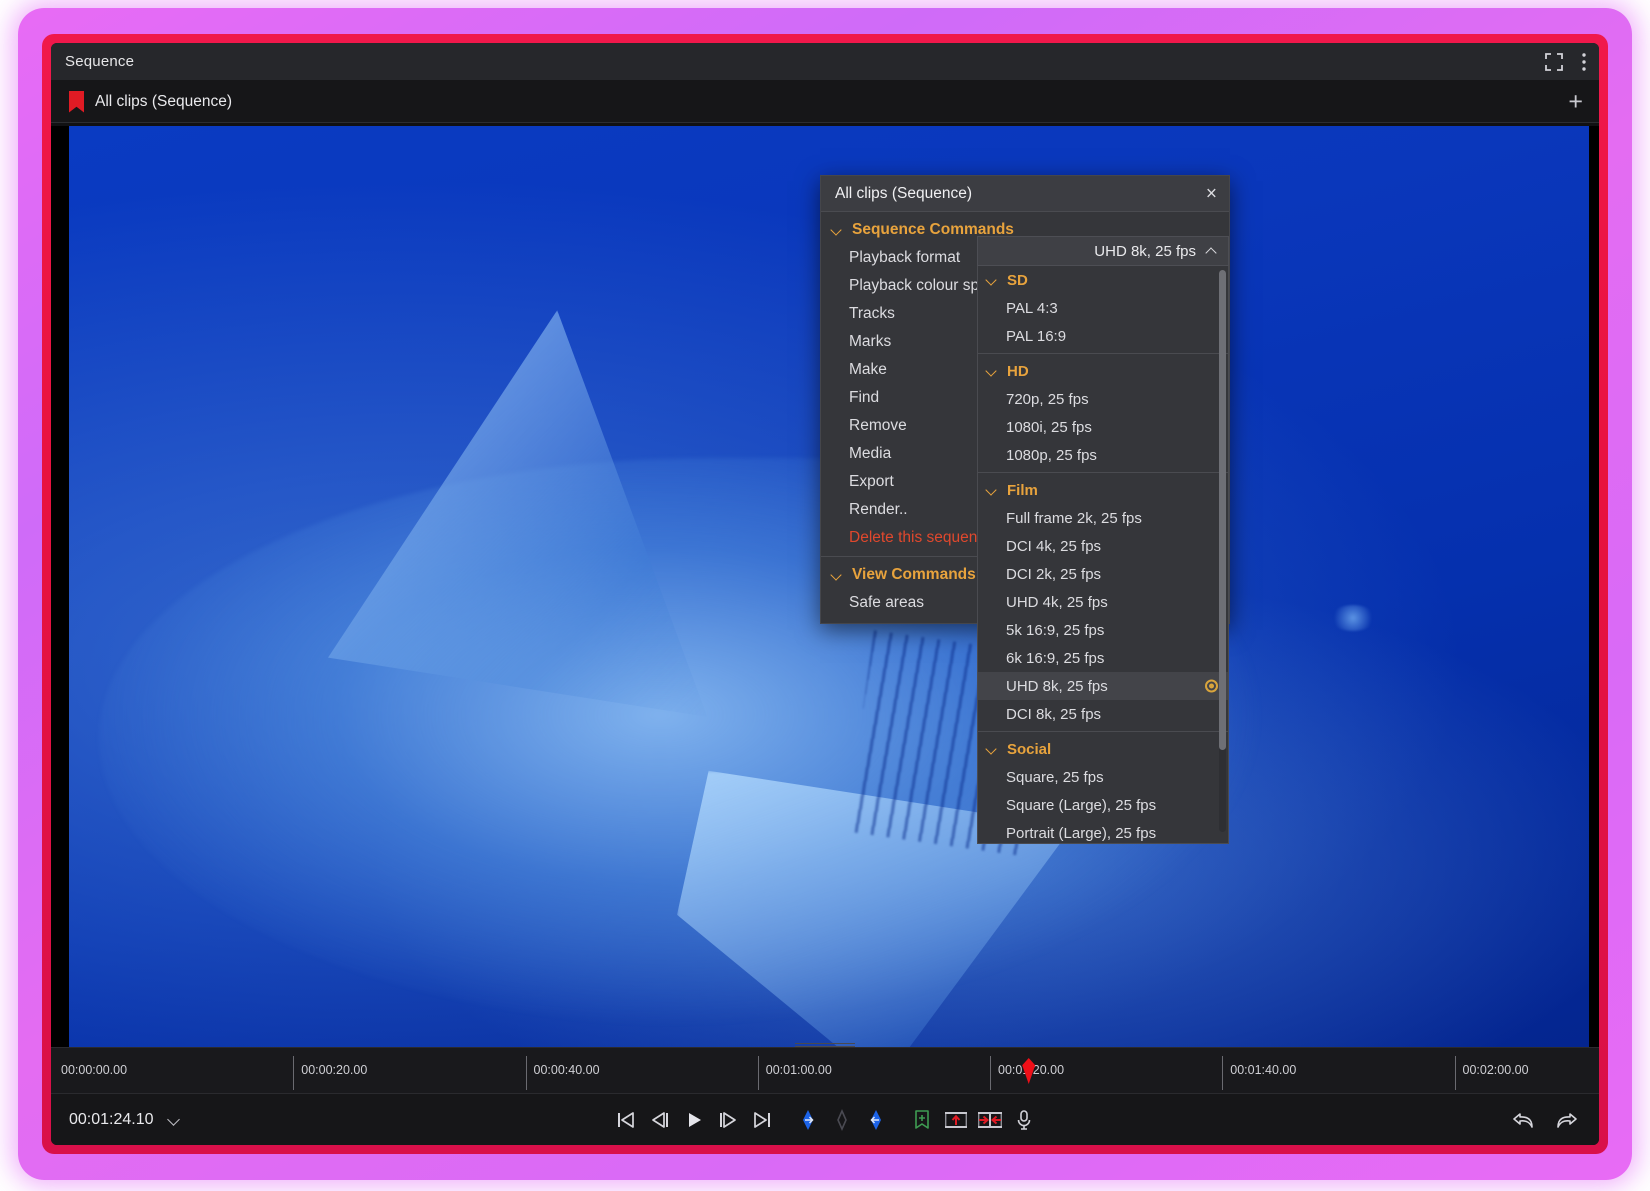 This screenshot has width=1650, height=1191. What do you see at coordinates (1103, 749) in the screenshot?
I see `format-section-social: Social` at bounding box center [1103, 749].